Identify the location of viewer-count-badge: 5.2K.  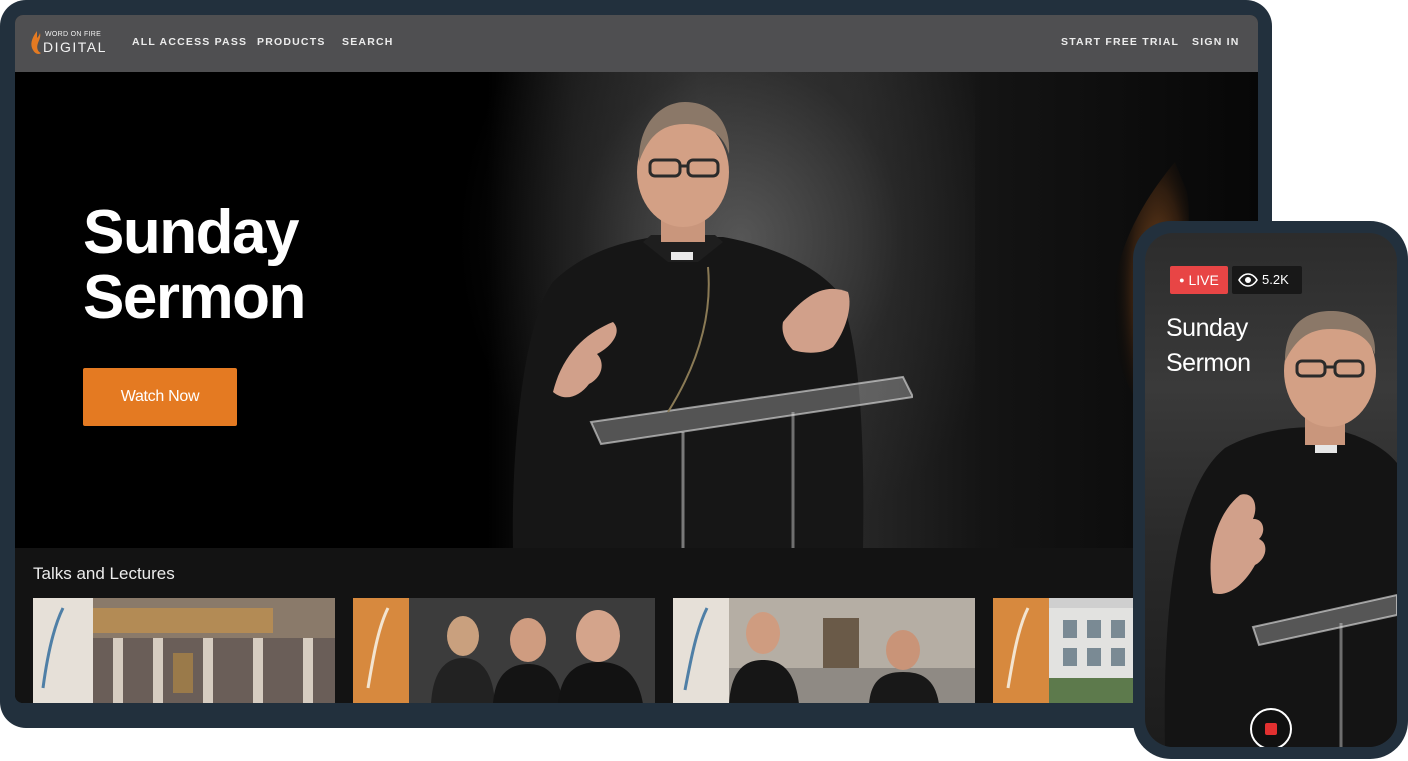
(1267, 280).